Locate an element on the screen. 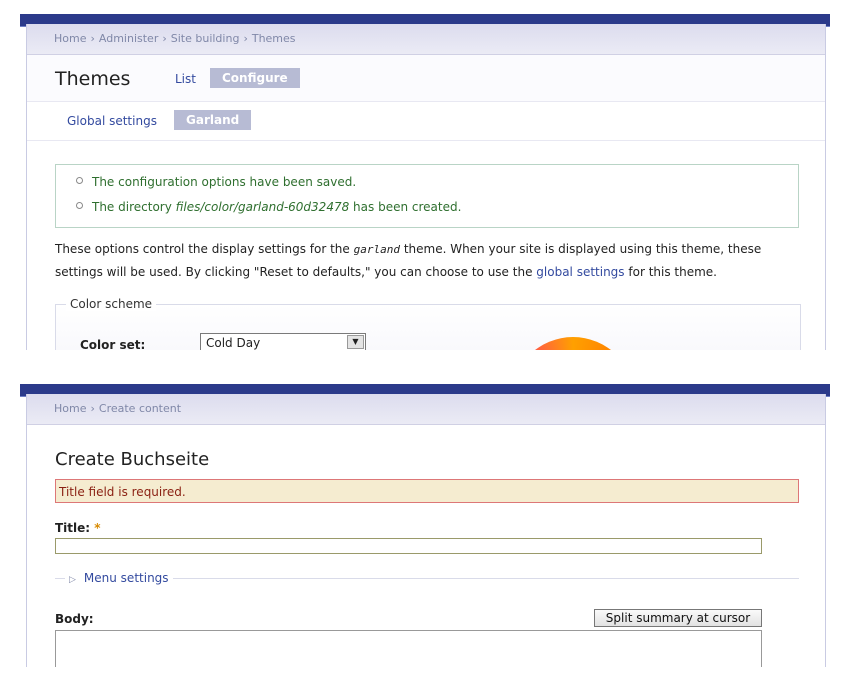 The image size is (850, 700). required-marker: * is located at coordinates (97, 528).